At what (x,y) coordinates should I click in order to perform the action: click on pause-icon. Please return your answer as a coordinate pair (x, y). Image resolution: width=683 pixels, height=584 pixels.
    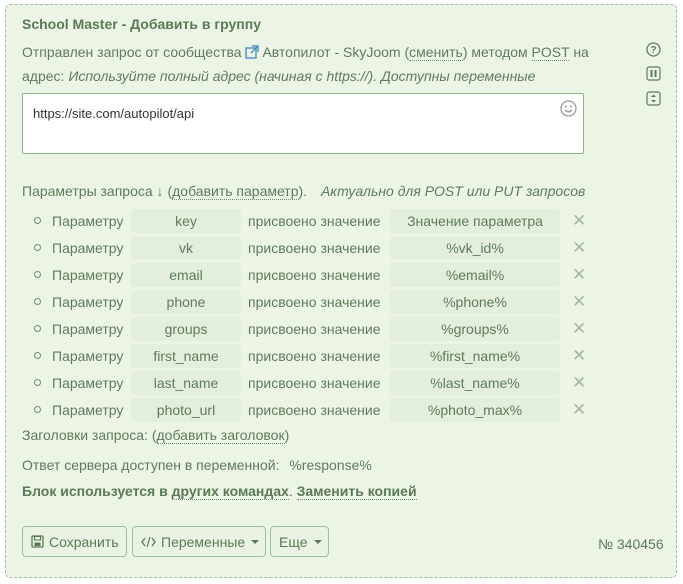
    Looking at the image, I should click on (653, 73).